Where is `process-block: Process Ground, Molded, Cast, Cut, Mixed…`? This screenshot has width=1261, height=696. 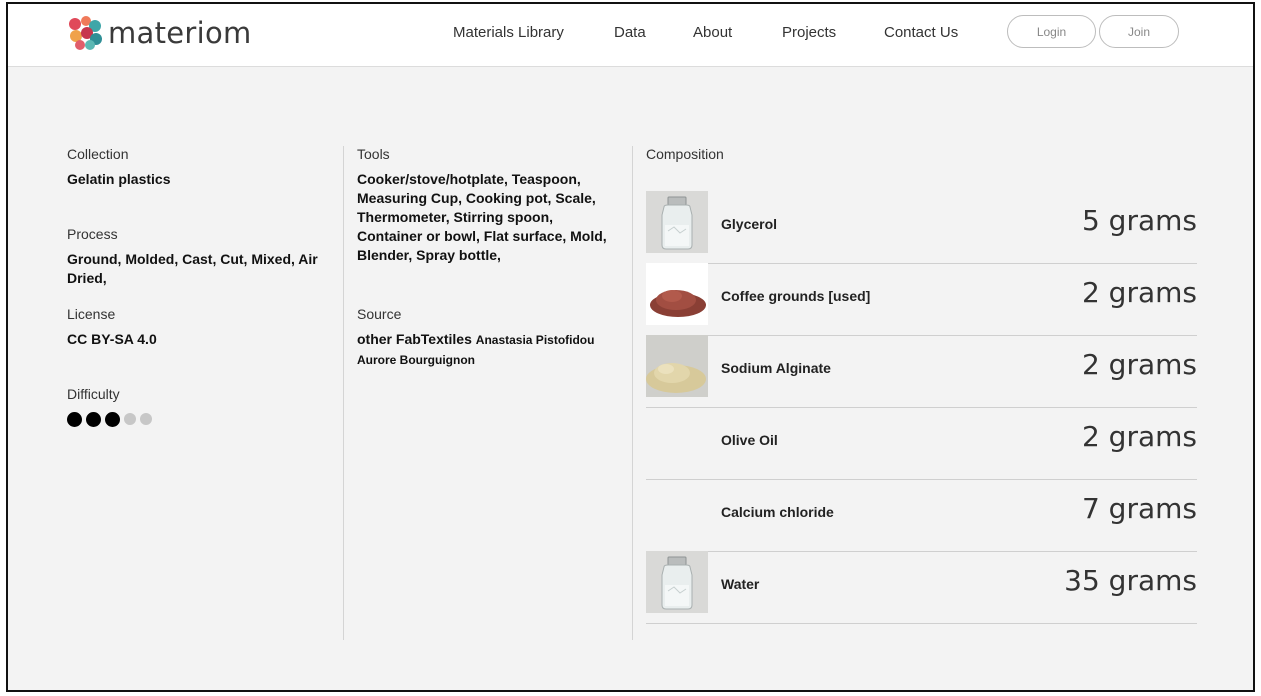 process-block: Process Ground, Molded, Cast, Cut, Mixed… is located at coordinates (202, 257).